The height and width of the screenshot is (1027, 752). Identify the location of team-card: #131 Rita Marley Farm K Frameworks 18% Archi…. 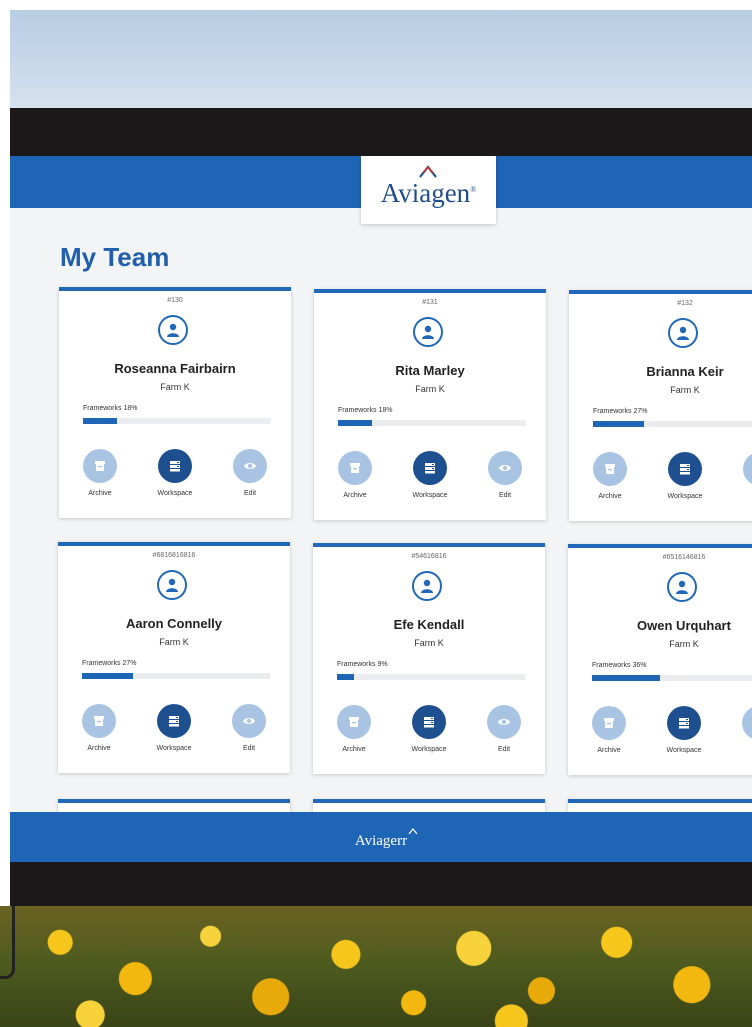
(430, 404).